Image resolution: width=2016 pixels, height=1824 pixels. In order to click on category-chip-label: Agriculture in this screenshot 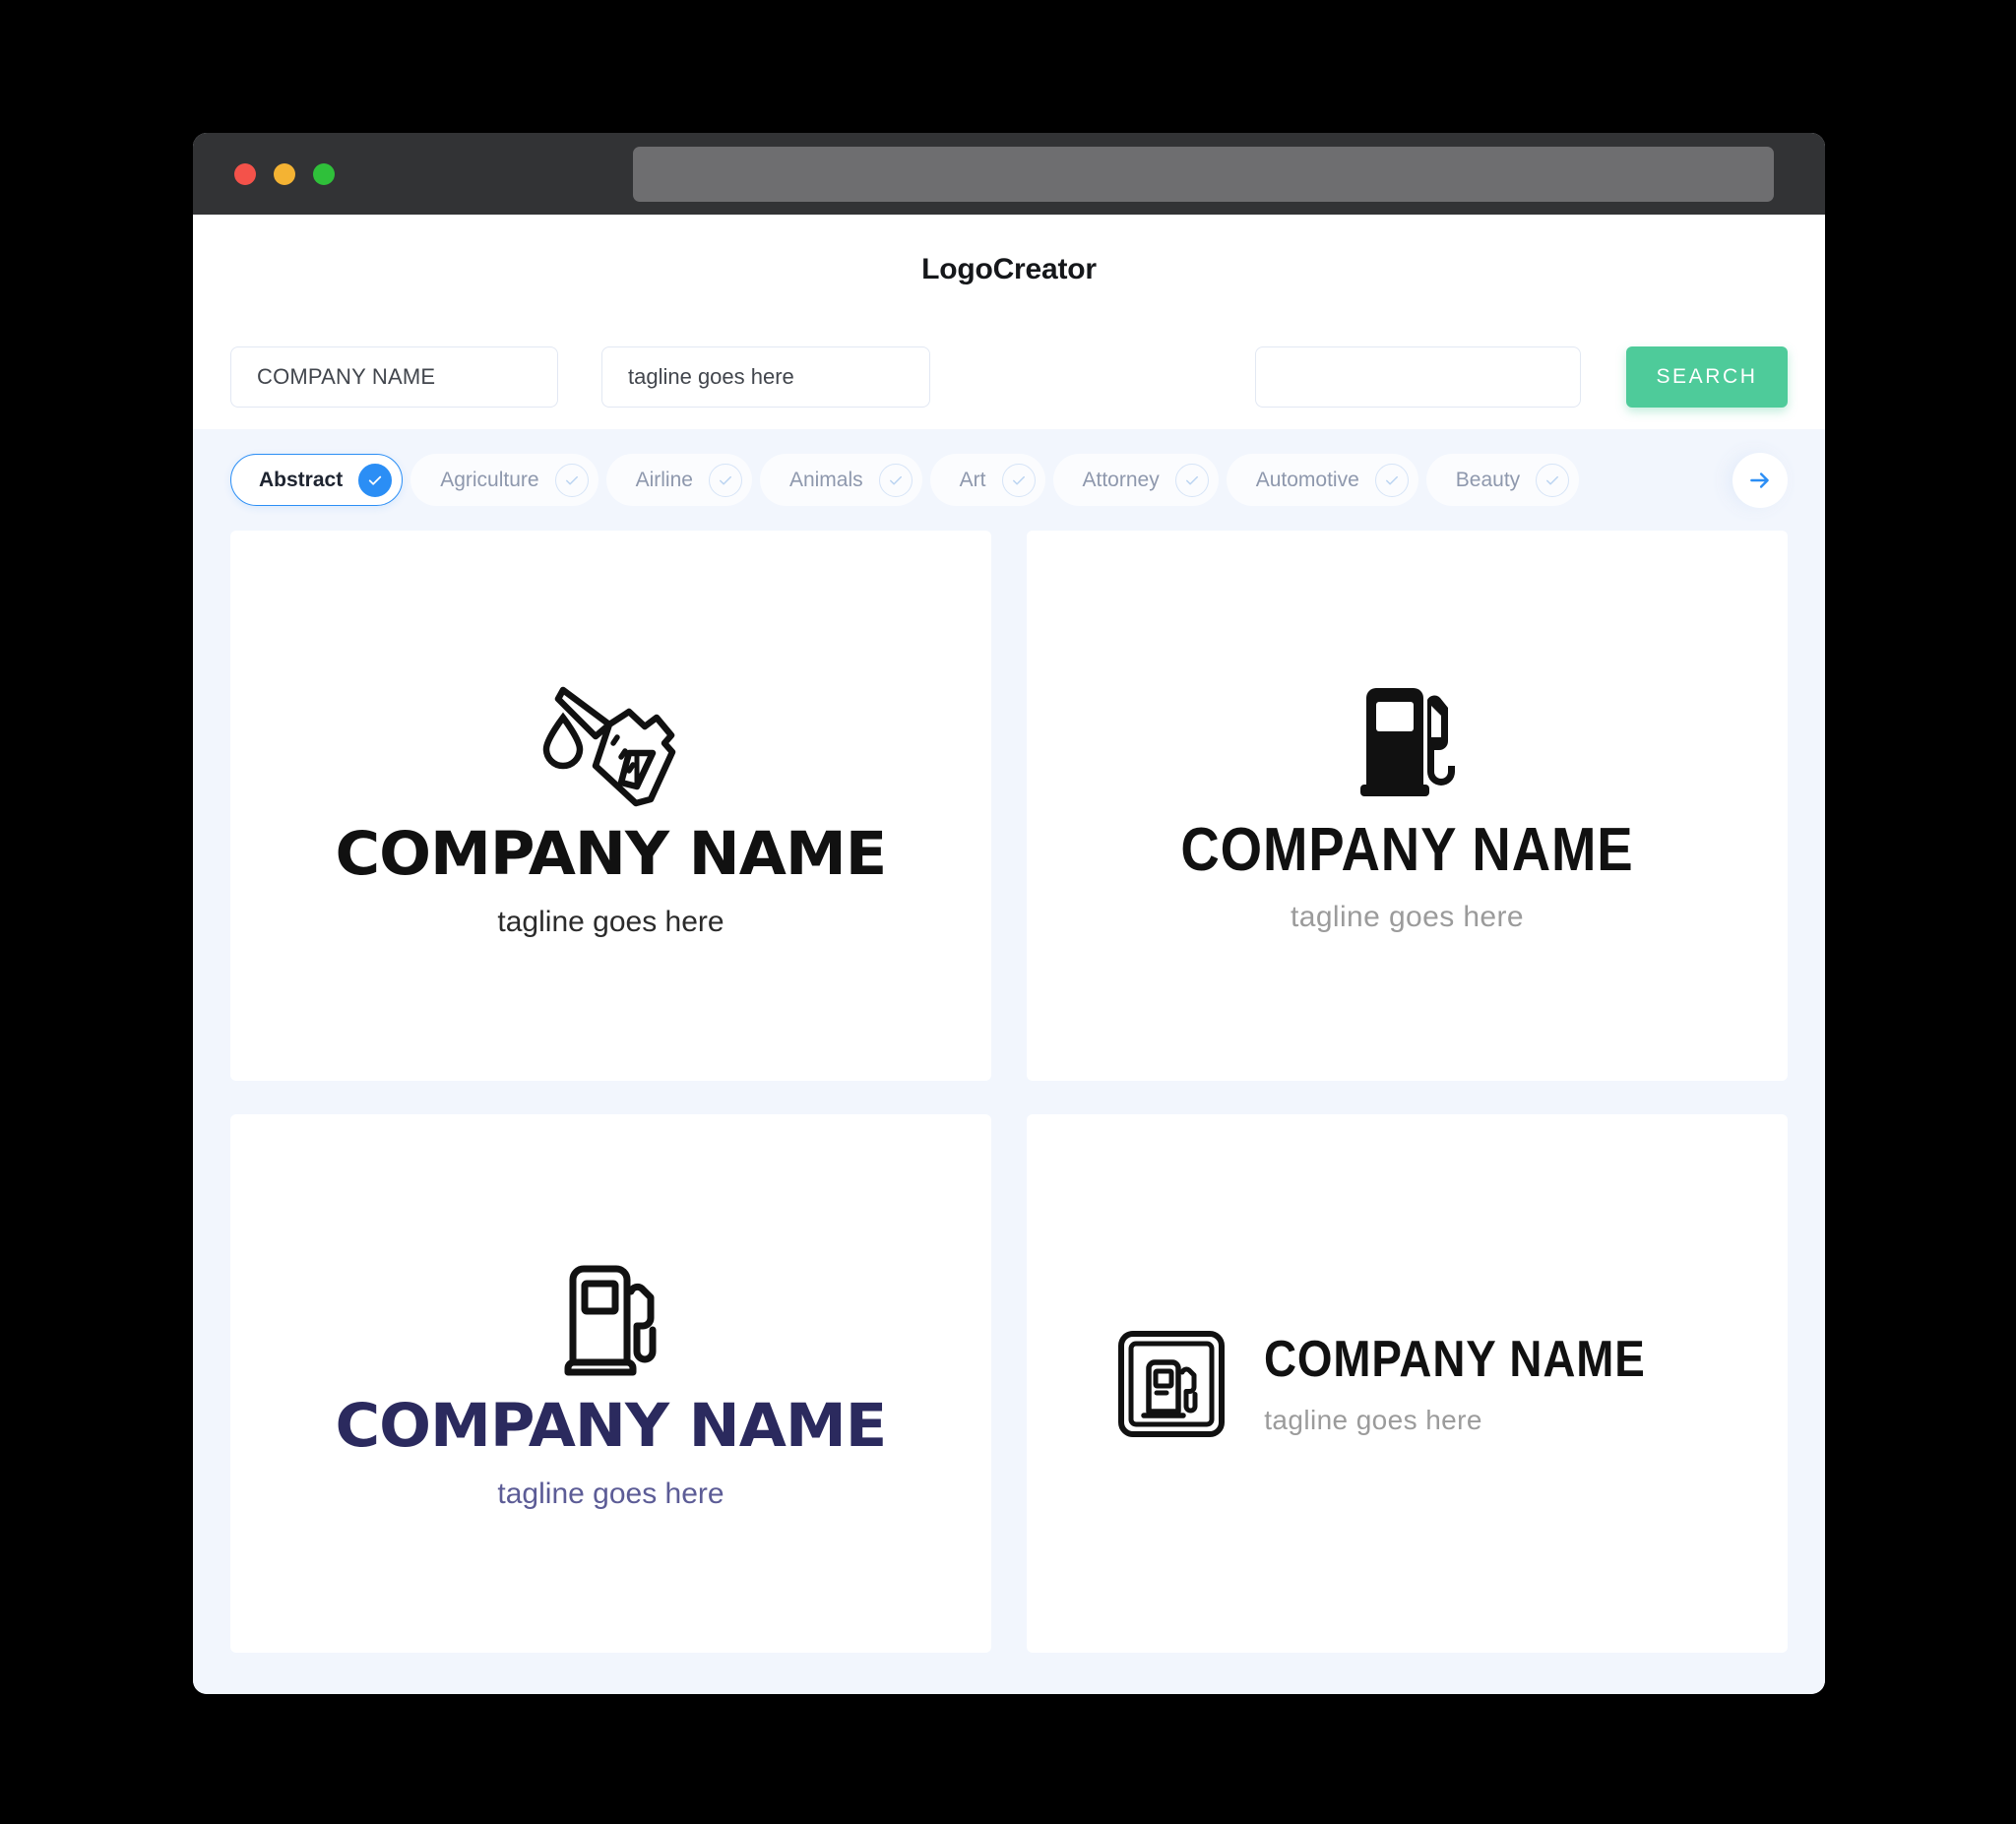, I will do `click(489, 480)`.